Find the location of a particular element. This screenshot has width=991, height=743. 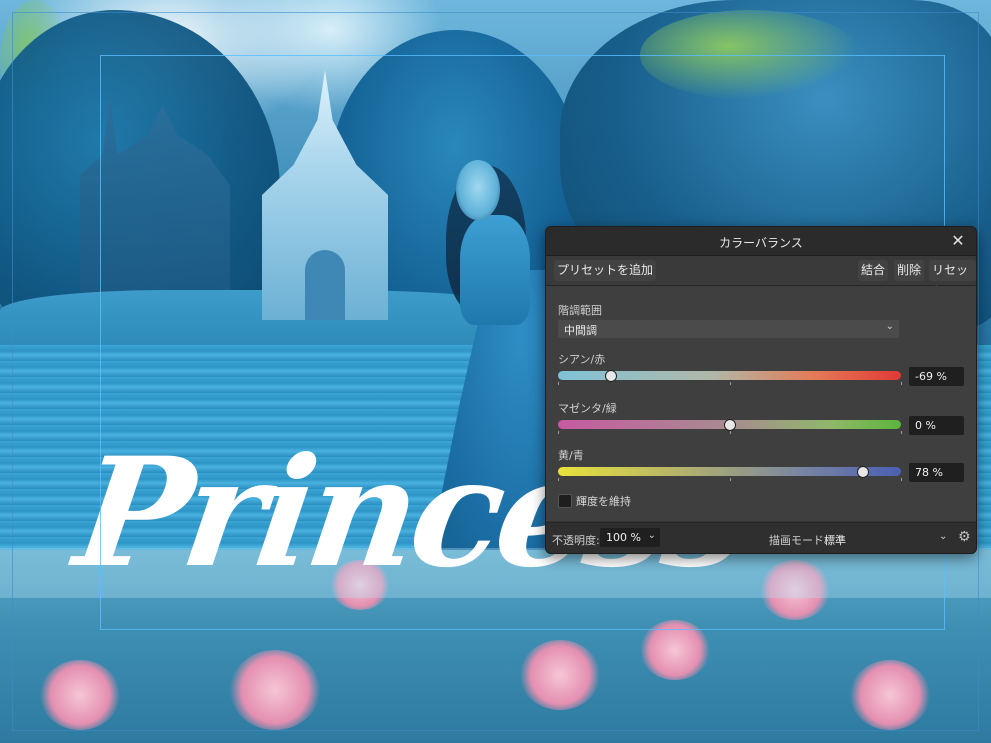

cyan-red-slider is located at coordinates (729, 376).